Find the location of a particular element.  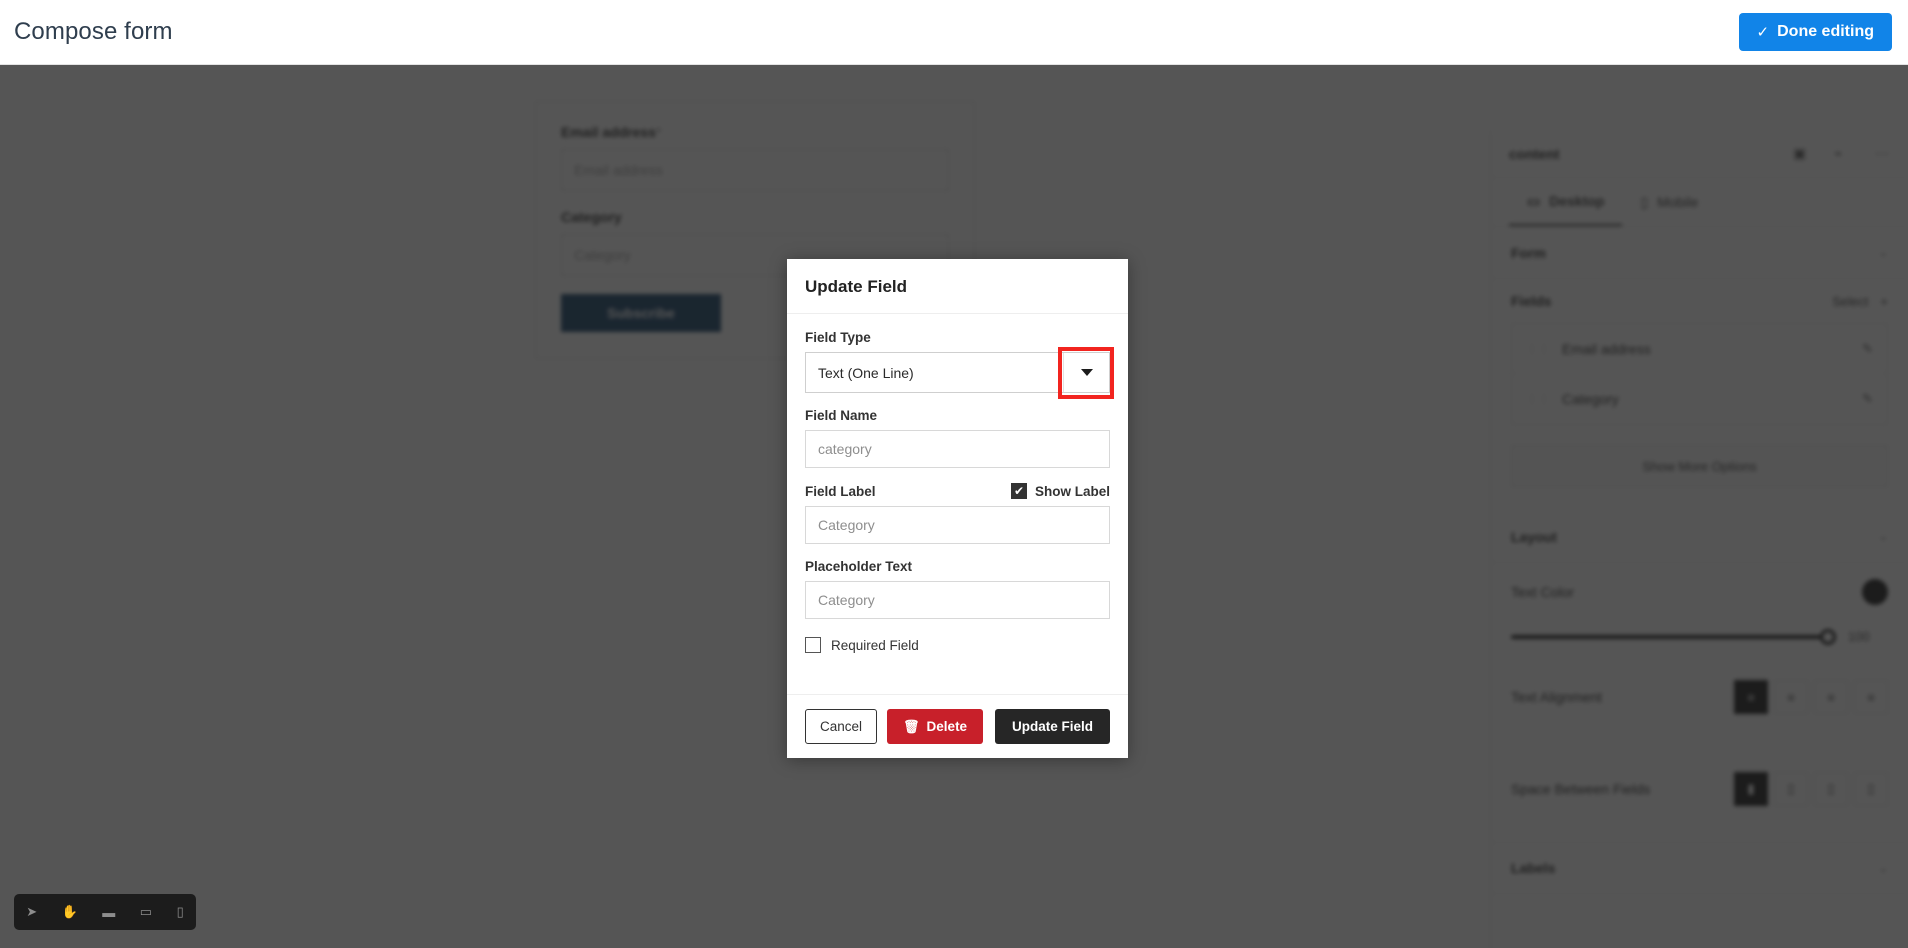

mobile-icon: ▯ is located at coordinates (180, 912).